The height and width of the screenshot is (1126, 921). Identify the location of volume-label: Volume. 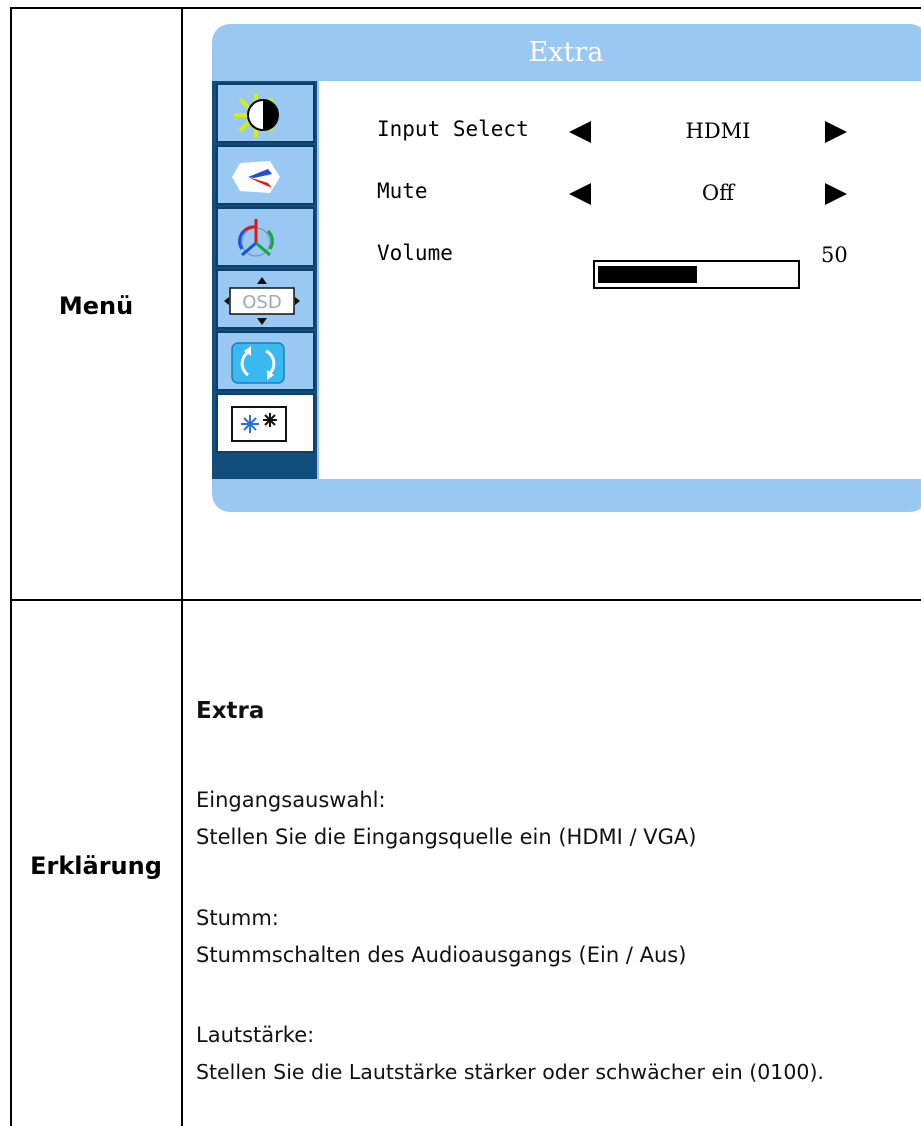
(415, 253).